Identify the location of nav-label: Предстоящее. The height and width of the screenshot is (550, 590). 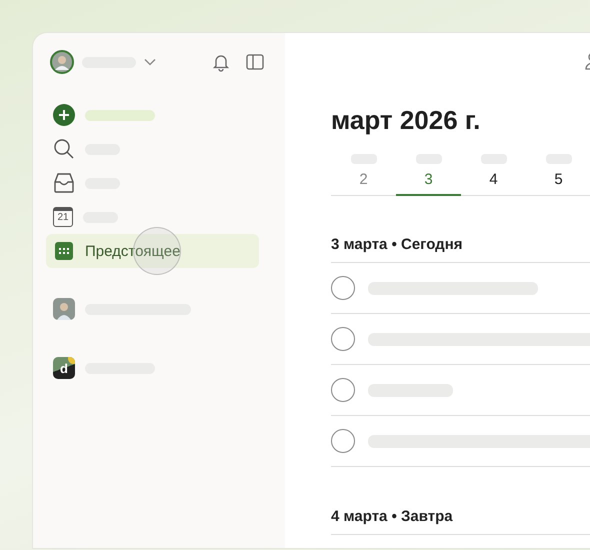
(132, 251).